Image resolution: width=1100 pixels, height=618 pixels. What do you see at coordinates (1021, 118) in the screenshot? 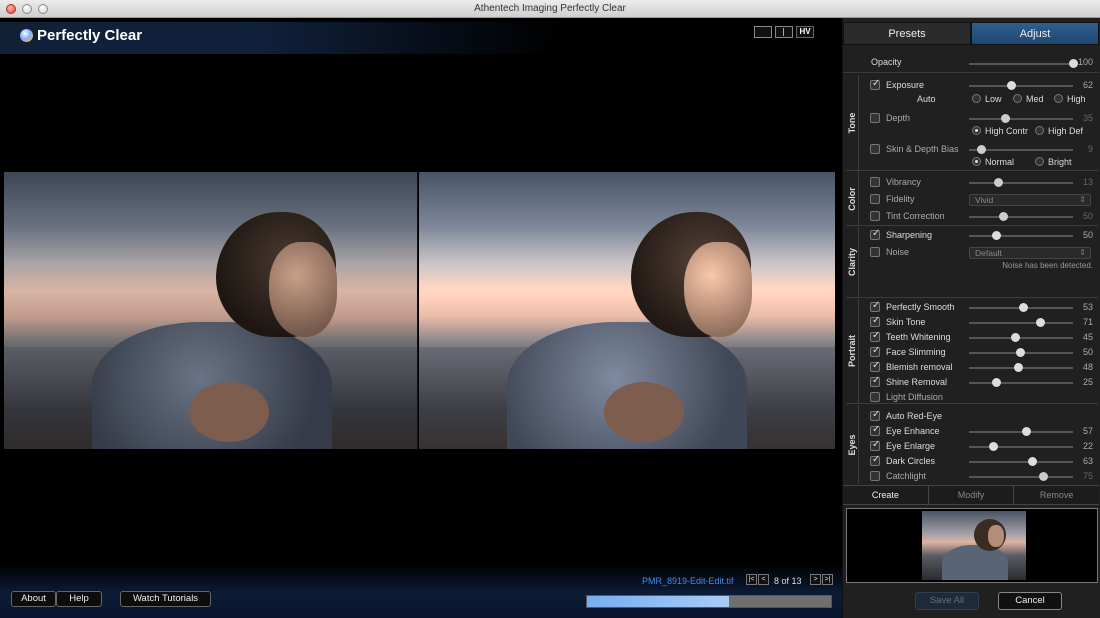
I see `depth-slider` at bounding box center [1021, 118].